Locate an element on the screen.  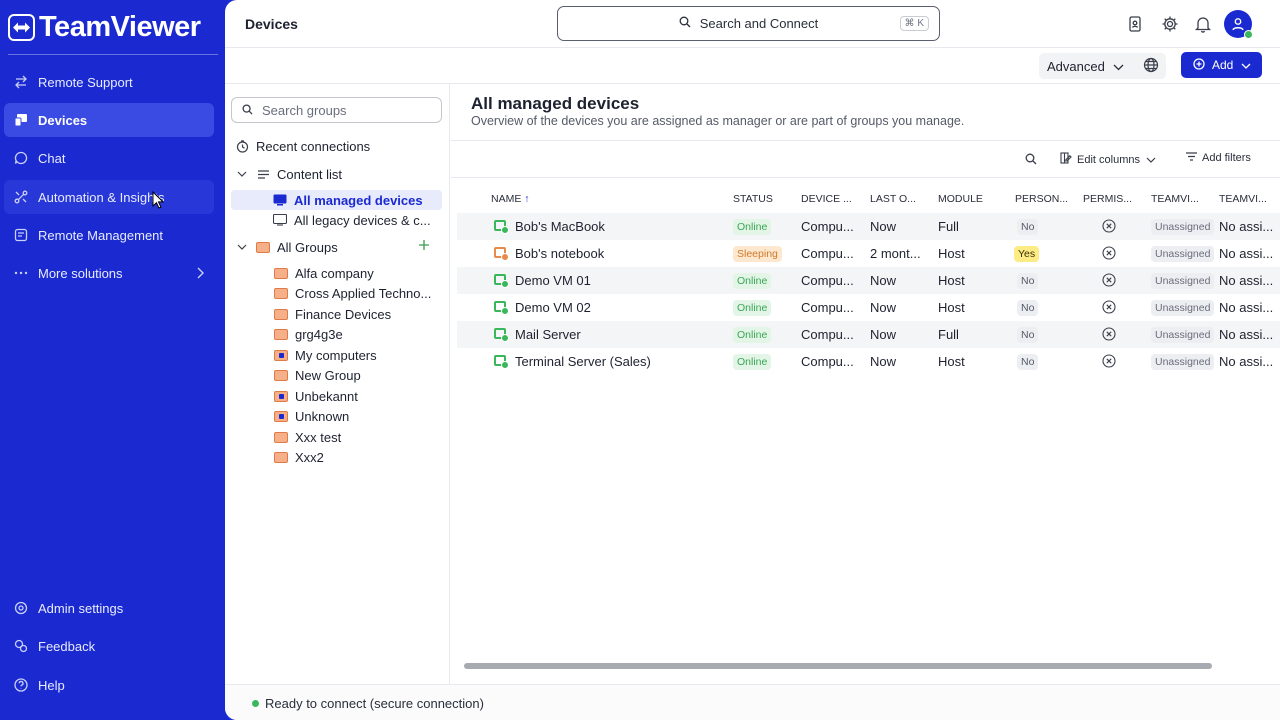
group-item: New Group is located at coordinates (317, 375).